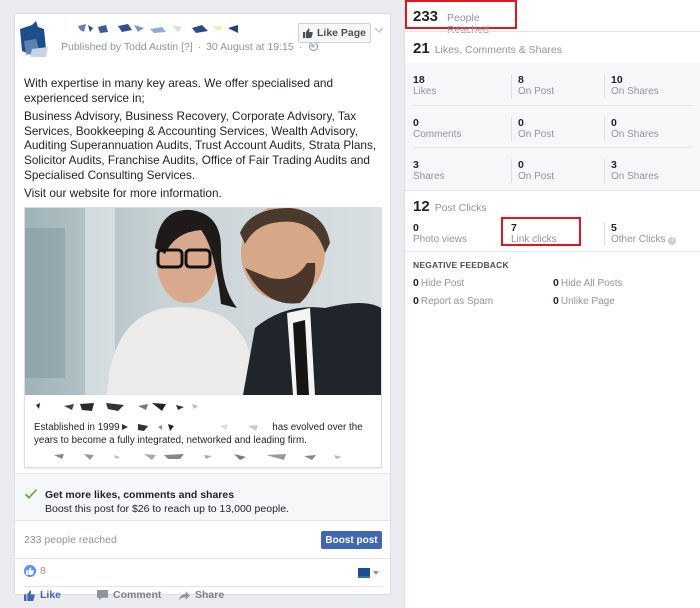  I want to click on like-button: Like, so click(42, 595).